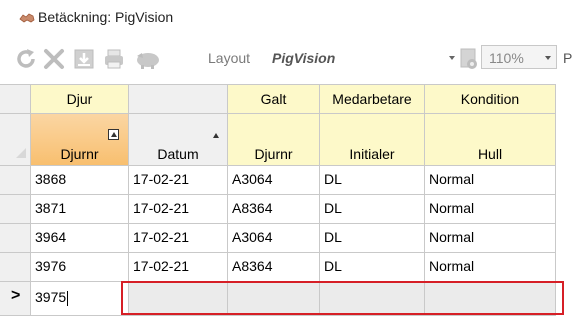 The height and width of the screenshot is (316, 574). What do you see at coordinates (80, 180) in the screenshot?
I see `cell-djurnr: 3868` at bounding box center [80, 180].